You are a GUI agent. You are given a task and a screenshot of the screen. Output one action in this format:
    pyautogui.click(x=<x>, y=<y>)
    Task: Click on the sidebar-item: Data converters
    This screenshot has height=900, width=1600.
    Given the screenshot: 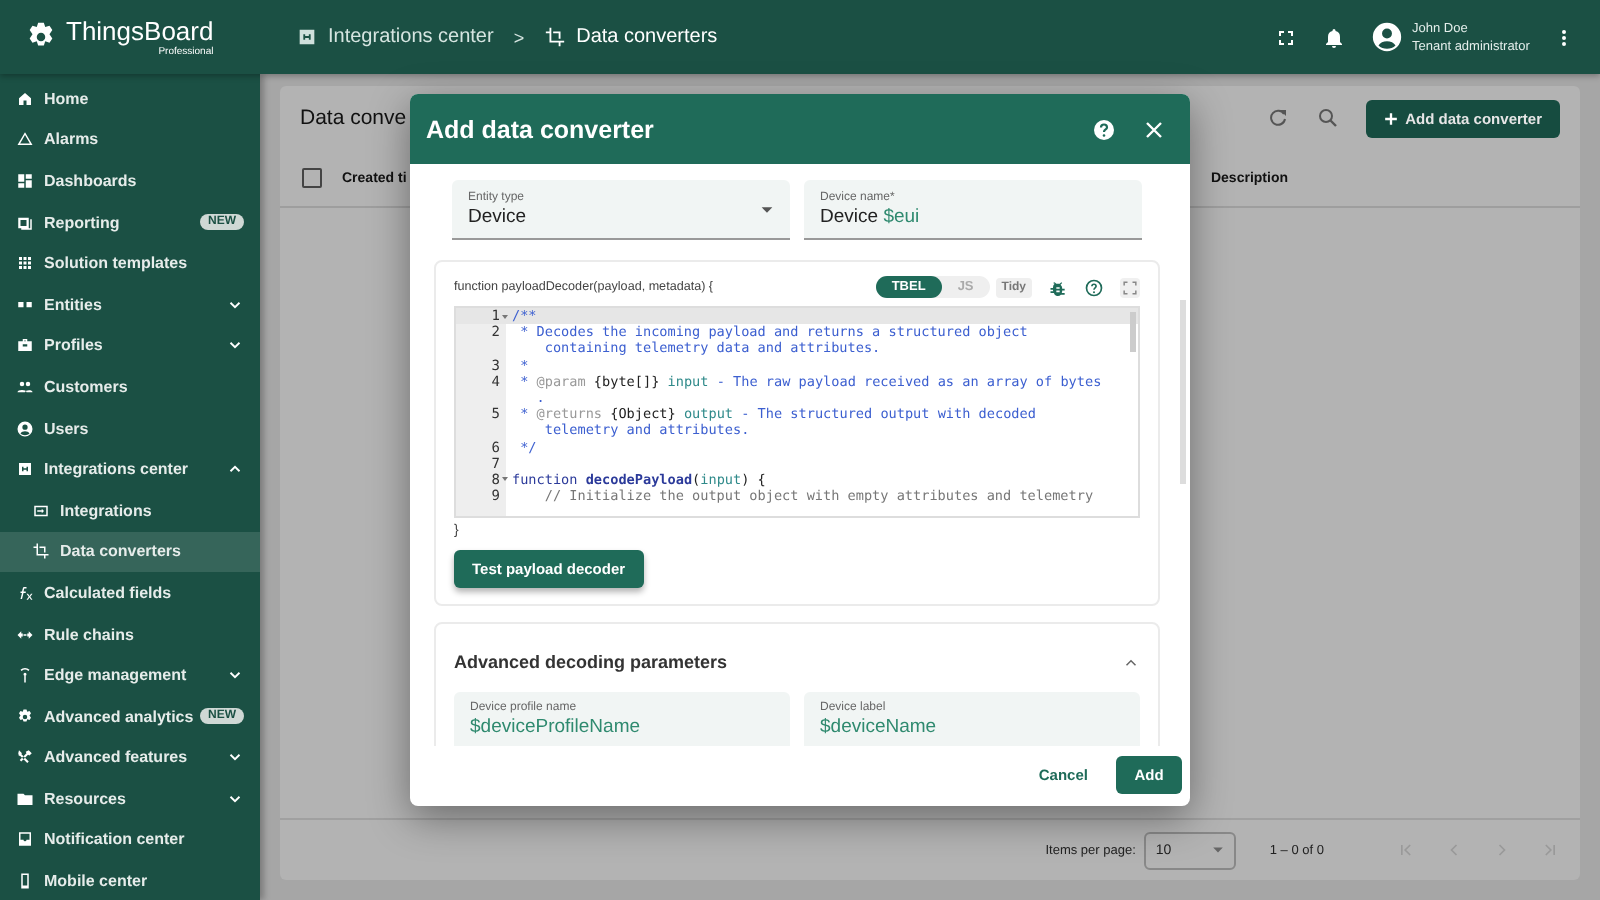 What is the action you would take?
    pyautogui.click(x=130, y=552)
    